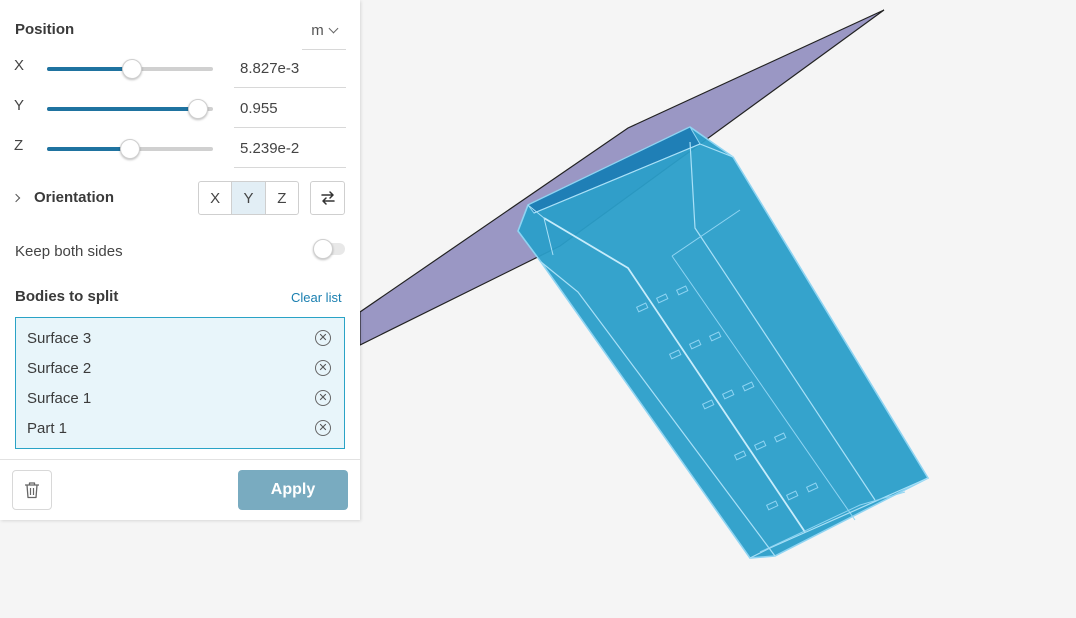 Image resolution: width=1076 pixels, height=618 pixels. What do you see at coordinates (16, 198) in the screenshot?
I see `chevron-right-icon` at bounding box center [16, 198].